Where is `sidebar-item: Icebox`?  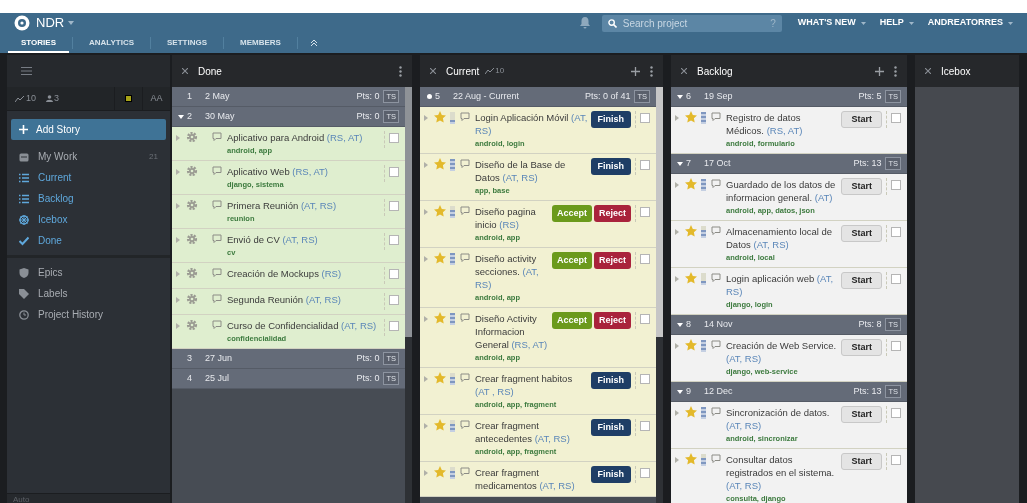
sidebar-item: Icebox is located at coordinates (88, 219).